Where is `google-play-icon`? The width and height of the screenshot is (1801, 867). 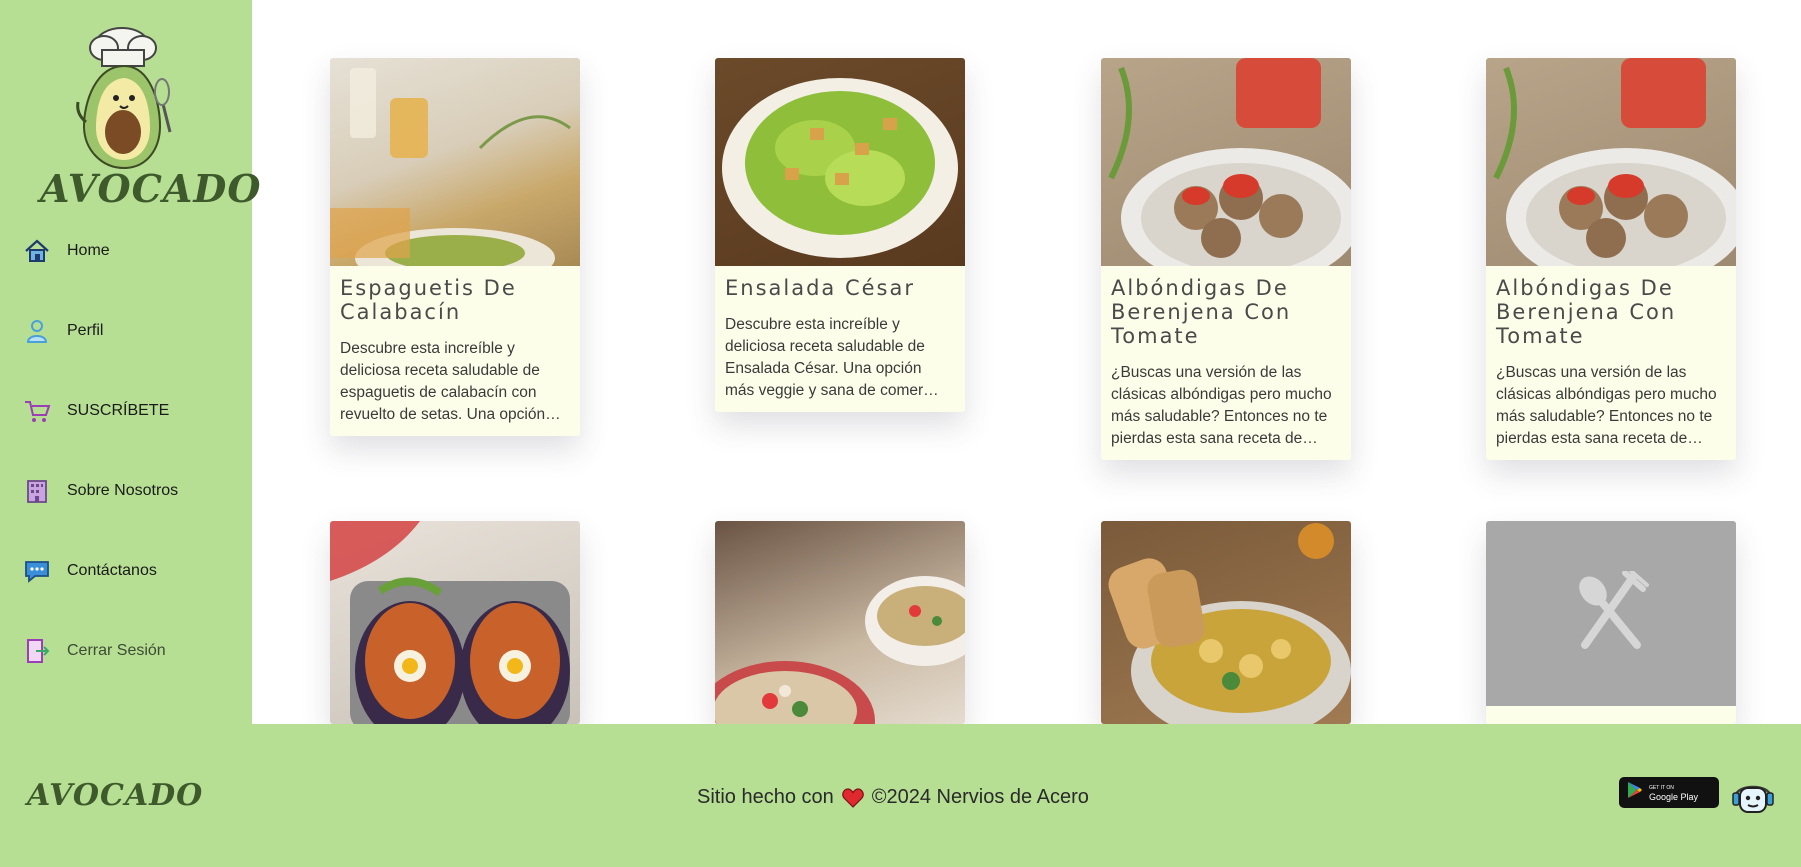
google-play-icon is located at coordinates (1635, 792).